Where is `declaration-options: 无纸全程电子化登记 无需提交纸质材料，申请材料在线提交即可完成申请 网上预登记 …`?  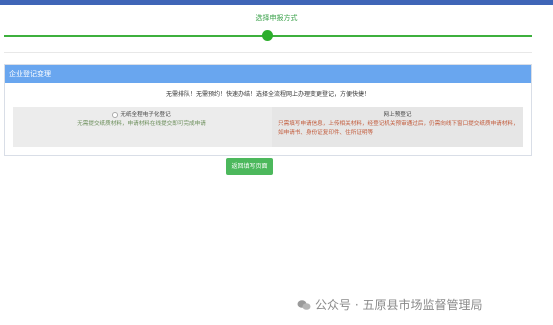 declaration-options: 无纸全程电子化登记 无需提交纸质材料，申请材料在线提交即可完成申请 网上预登记 … is located at coordinates (268, 127).